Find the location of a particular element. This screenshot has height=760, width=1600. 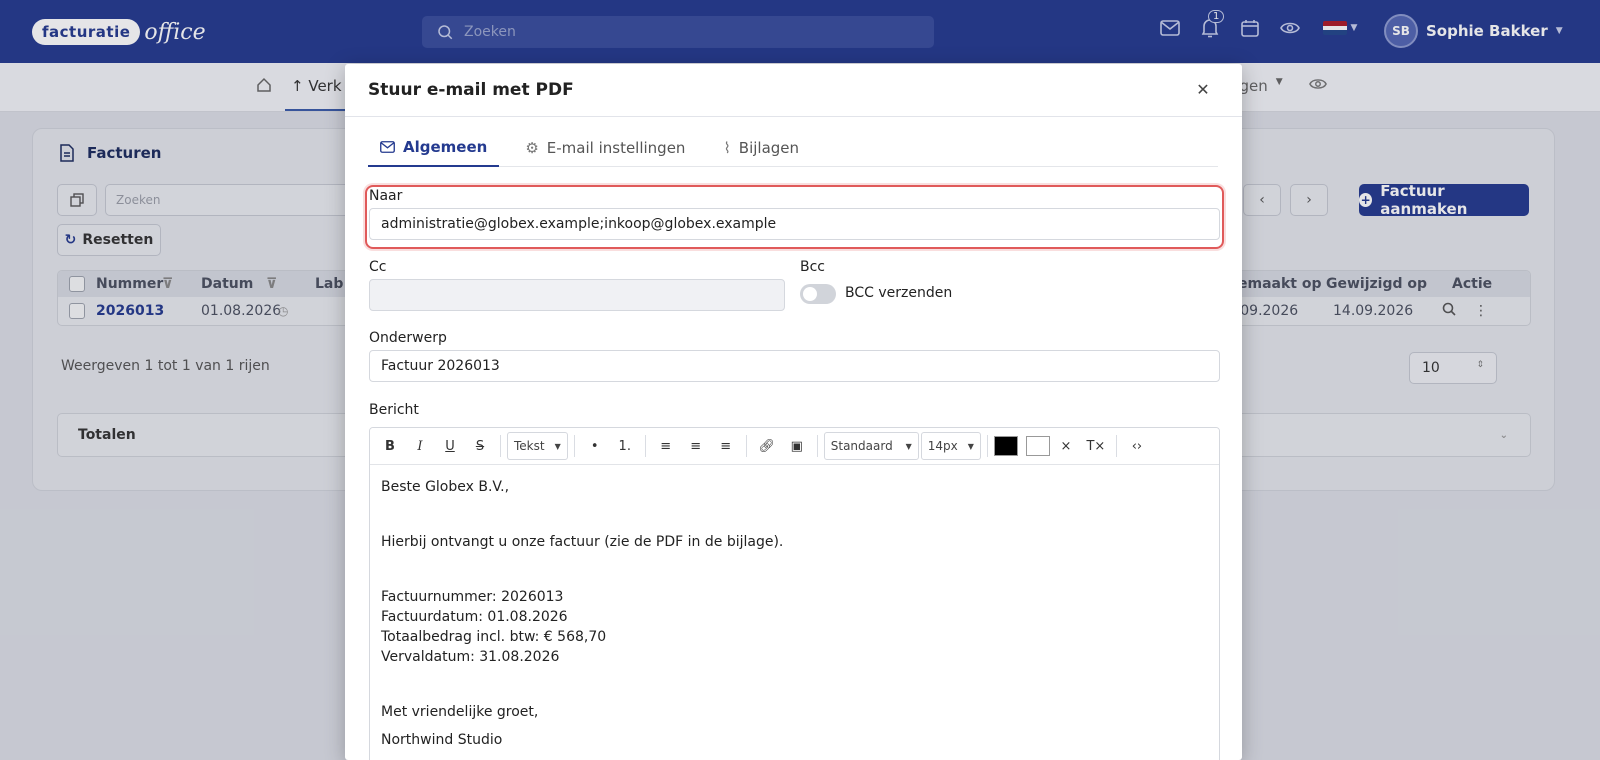

bcc-toggle-label: BCC verzenden is located at coordinates (899, 293).